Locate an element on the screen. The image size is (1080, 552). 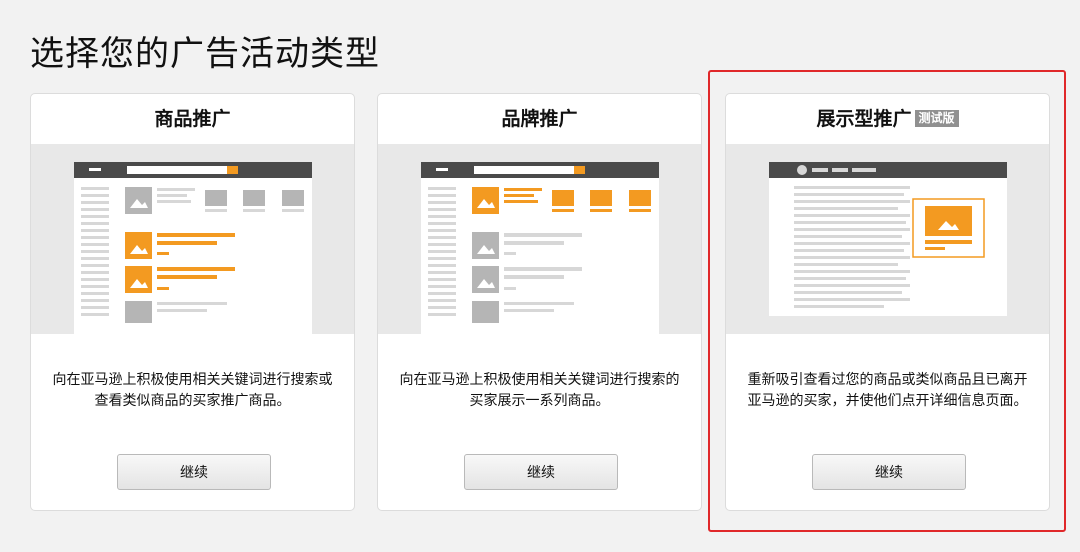
sponsored-brands-illustration is located at coordinates (540, 248).